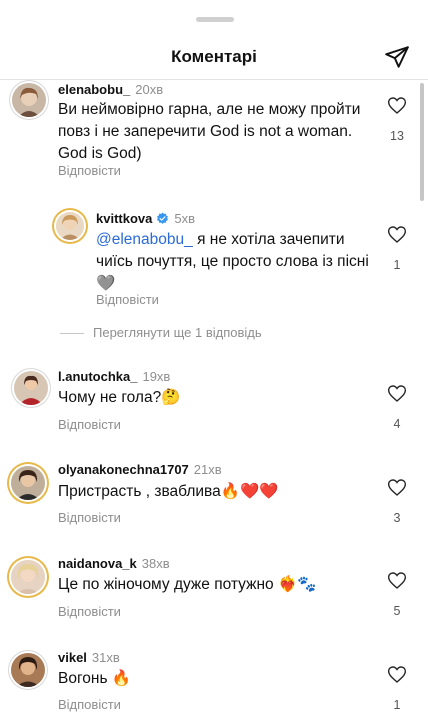 This screenshot has height=728, width=428. I want to click on comment-meta: olyanakonechna1707 21хв, so click(140, 469).